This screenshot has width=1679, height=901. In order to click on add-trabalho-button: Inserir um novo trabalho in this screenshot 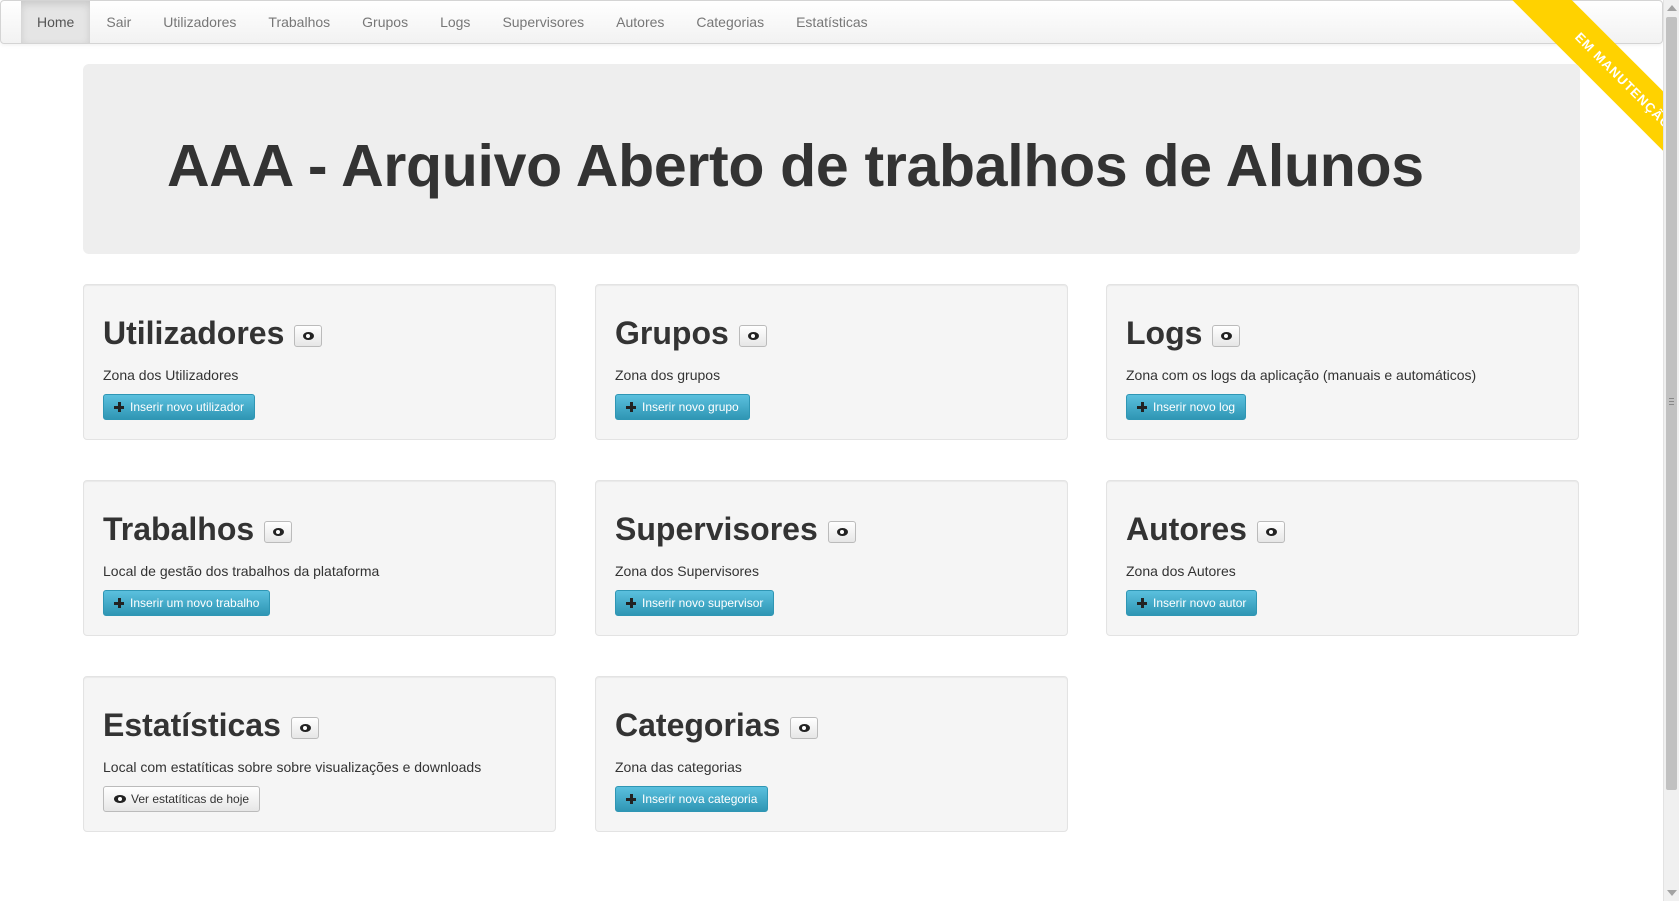, I will do `click(187, 603)`.